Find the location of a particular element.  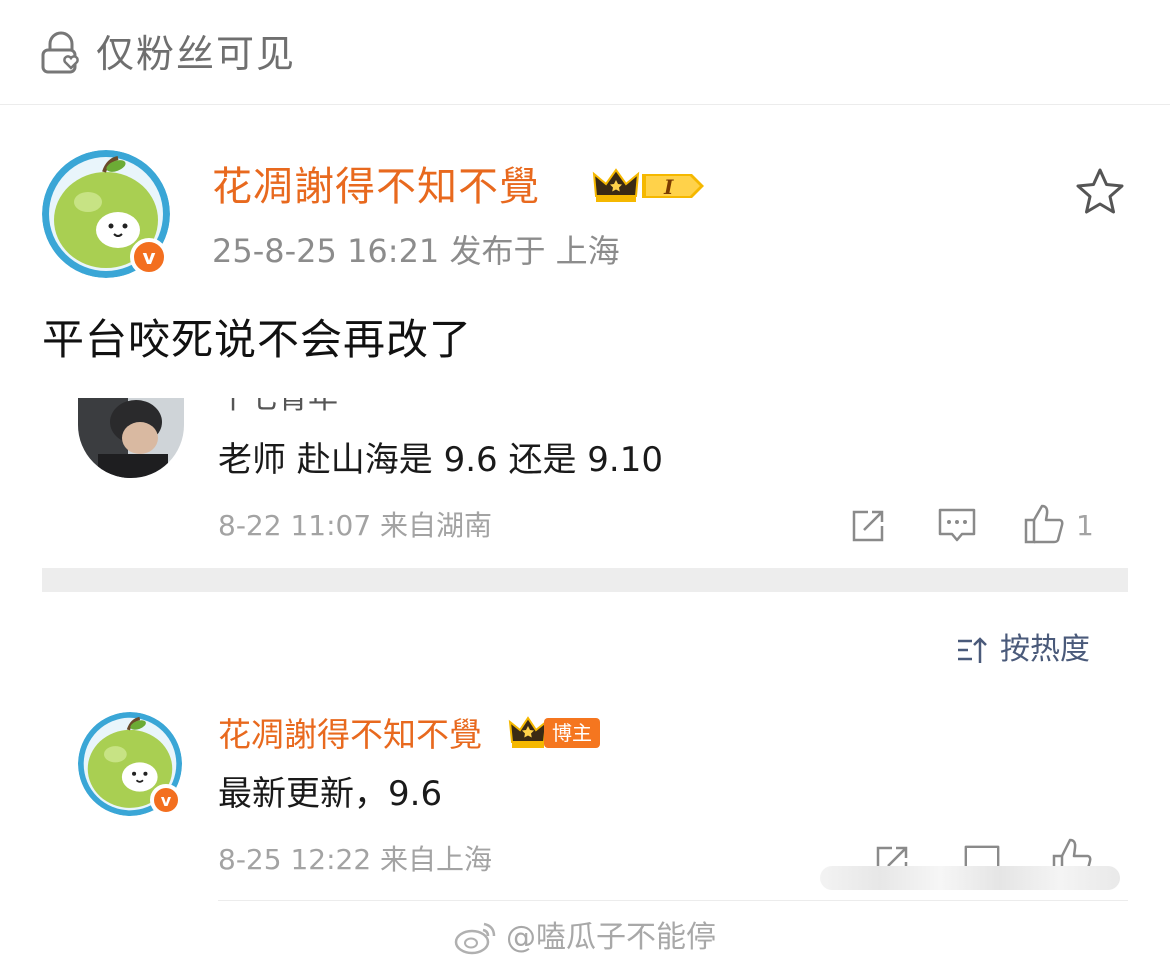

crown-icon is located at coordinates (528, 732).